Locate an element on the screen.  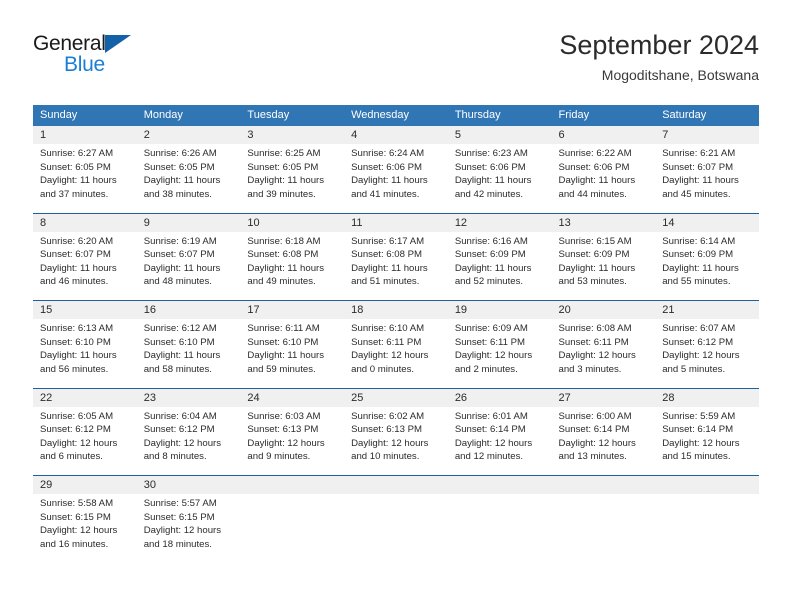
daylight-text-line2: and 52 minutes. is located at coordinates (489, 282).